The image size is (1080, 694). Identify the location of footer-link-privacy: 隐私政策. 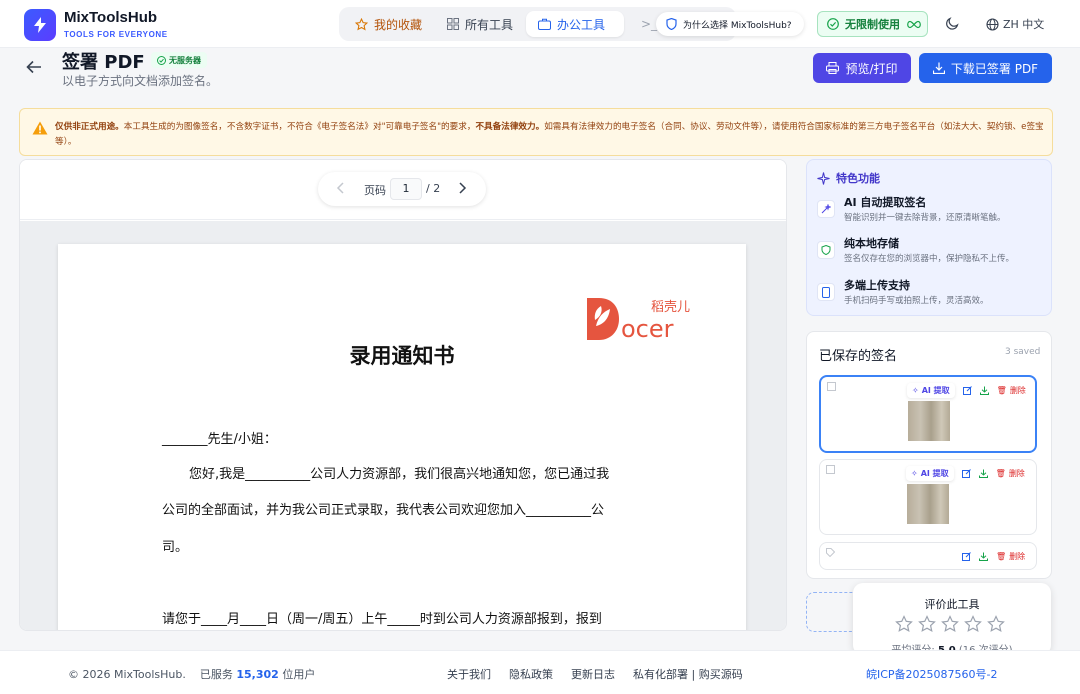
(531, 674).